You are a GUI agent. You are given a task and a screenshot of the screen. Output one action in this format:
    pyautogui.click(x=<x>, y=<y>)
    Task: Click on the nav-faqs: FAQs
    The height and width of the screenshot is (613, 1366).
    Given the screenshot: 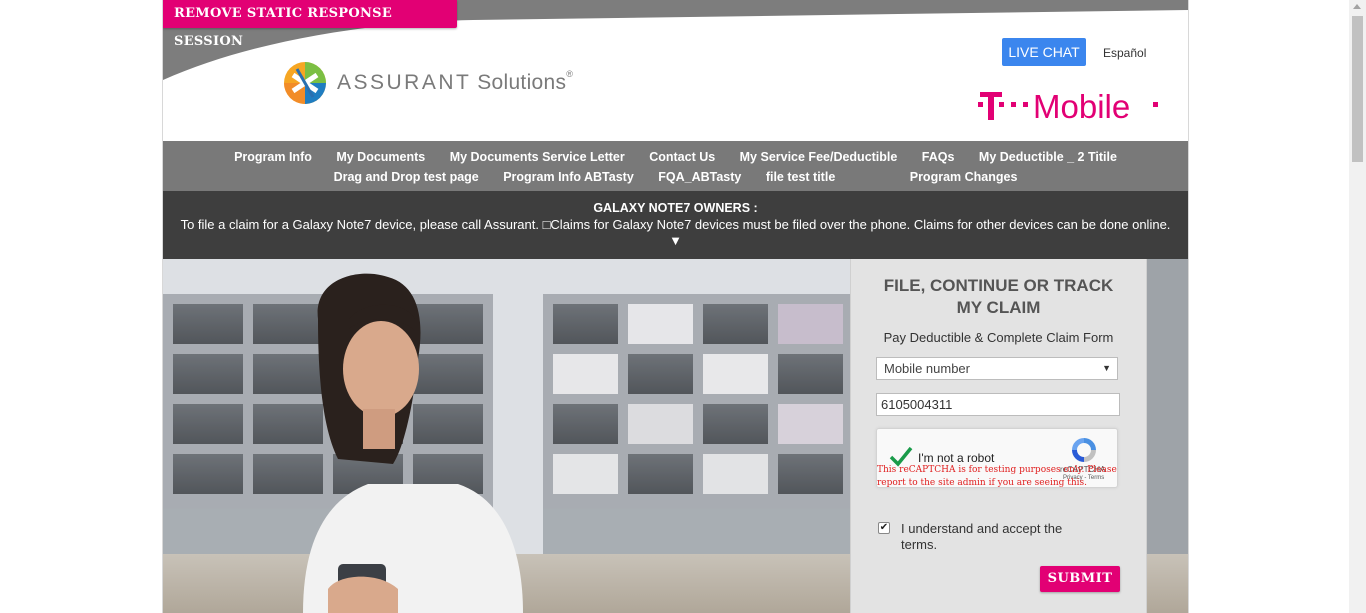 What is the action you would take?
    pyautogui.click(x=938, y=157)
    